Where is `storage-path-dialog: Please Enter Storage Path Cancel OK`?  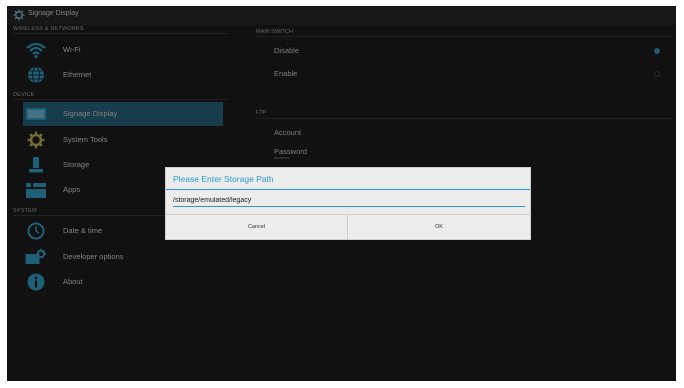
storage-path-dialog: Please Enter Storage Path Cancel OK is located at coordinates (348, 203).